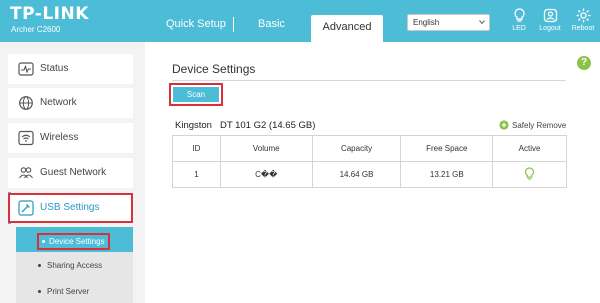 Image resolution: width=600 pixels, height=303 pixels. Describe the element at coordinates (447, 174) in the screenshot. I see `cell-free-space: 13.21 GB` at that location.